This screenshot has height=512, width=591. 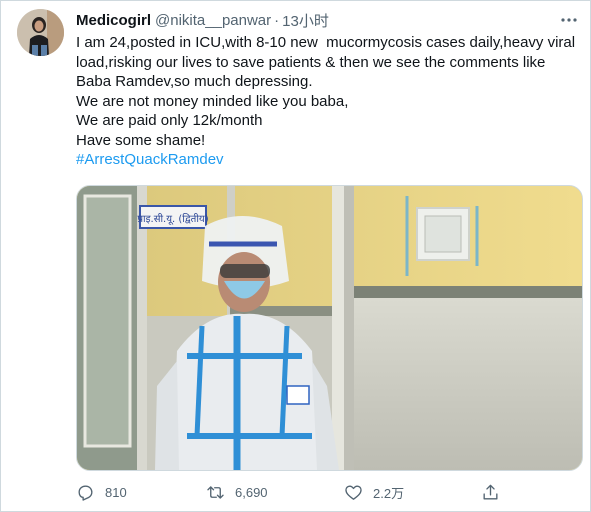 I want to click on tweet-header: Medicogirl @nikita__panwar · 13小时, so click(x=323, y=20).